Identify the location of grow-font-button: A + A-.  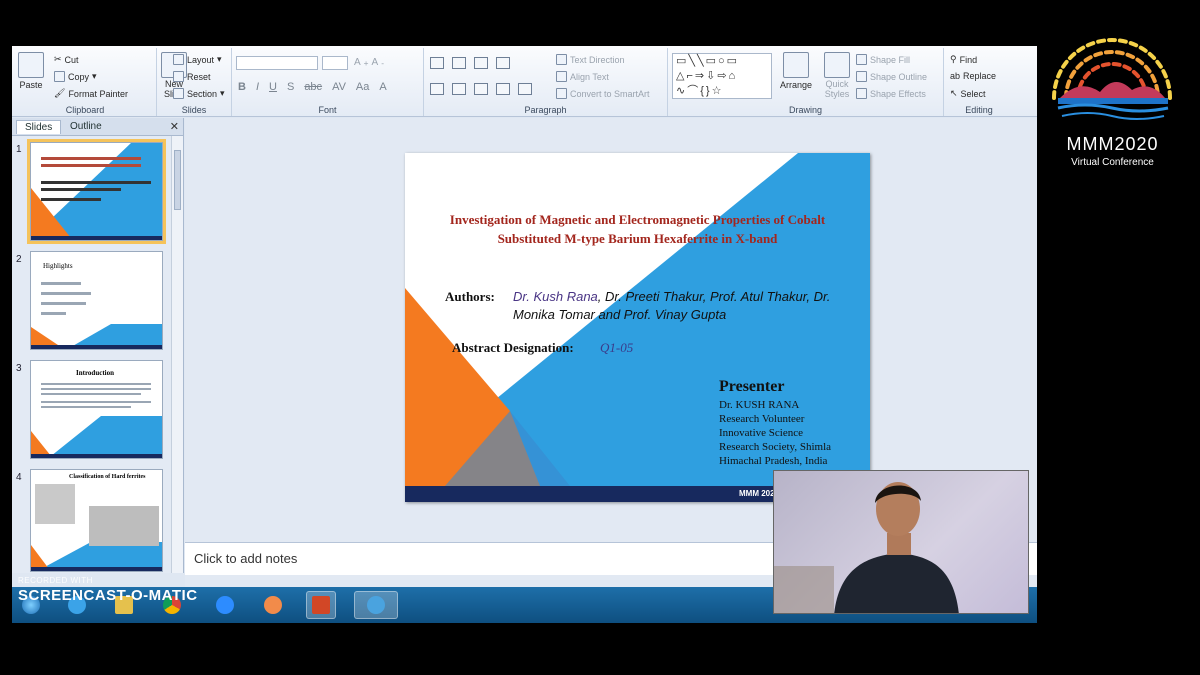
(369, 62).